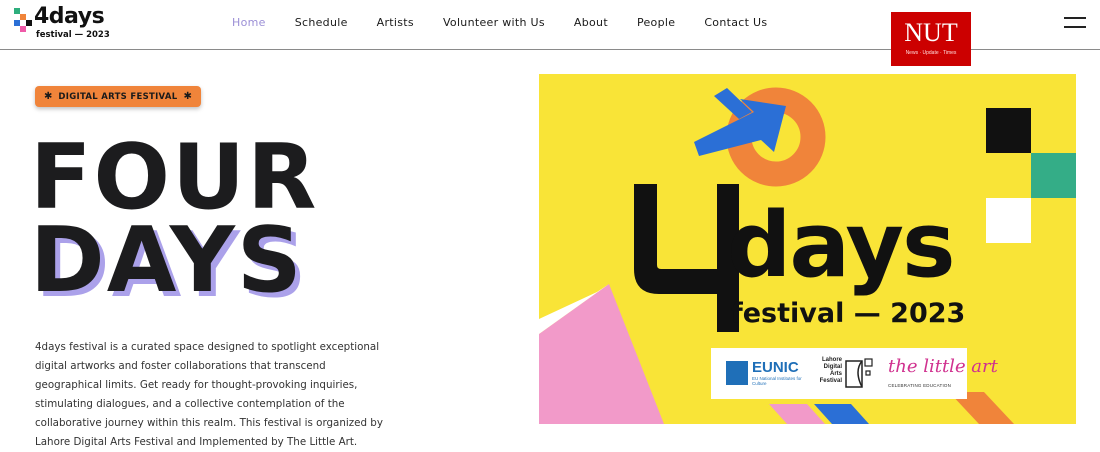 This screenshot has height=452, width=1100. I want to click on poster-stripe-pink, so click(797, 414).